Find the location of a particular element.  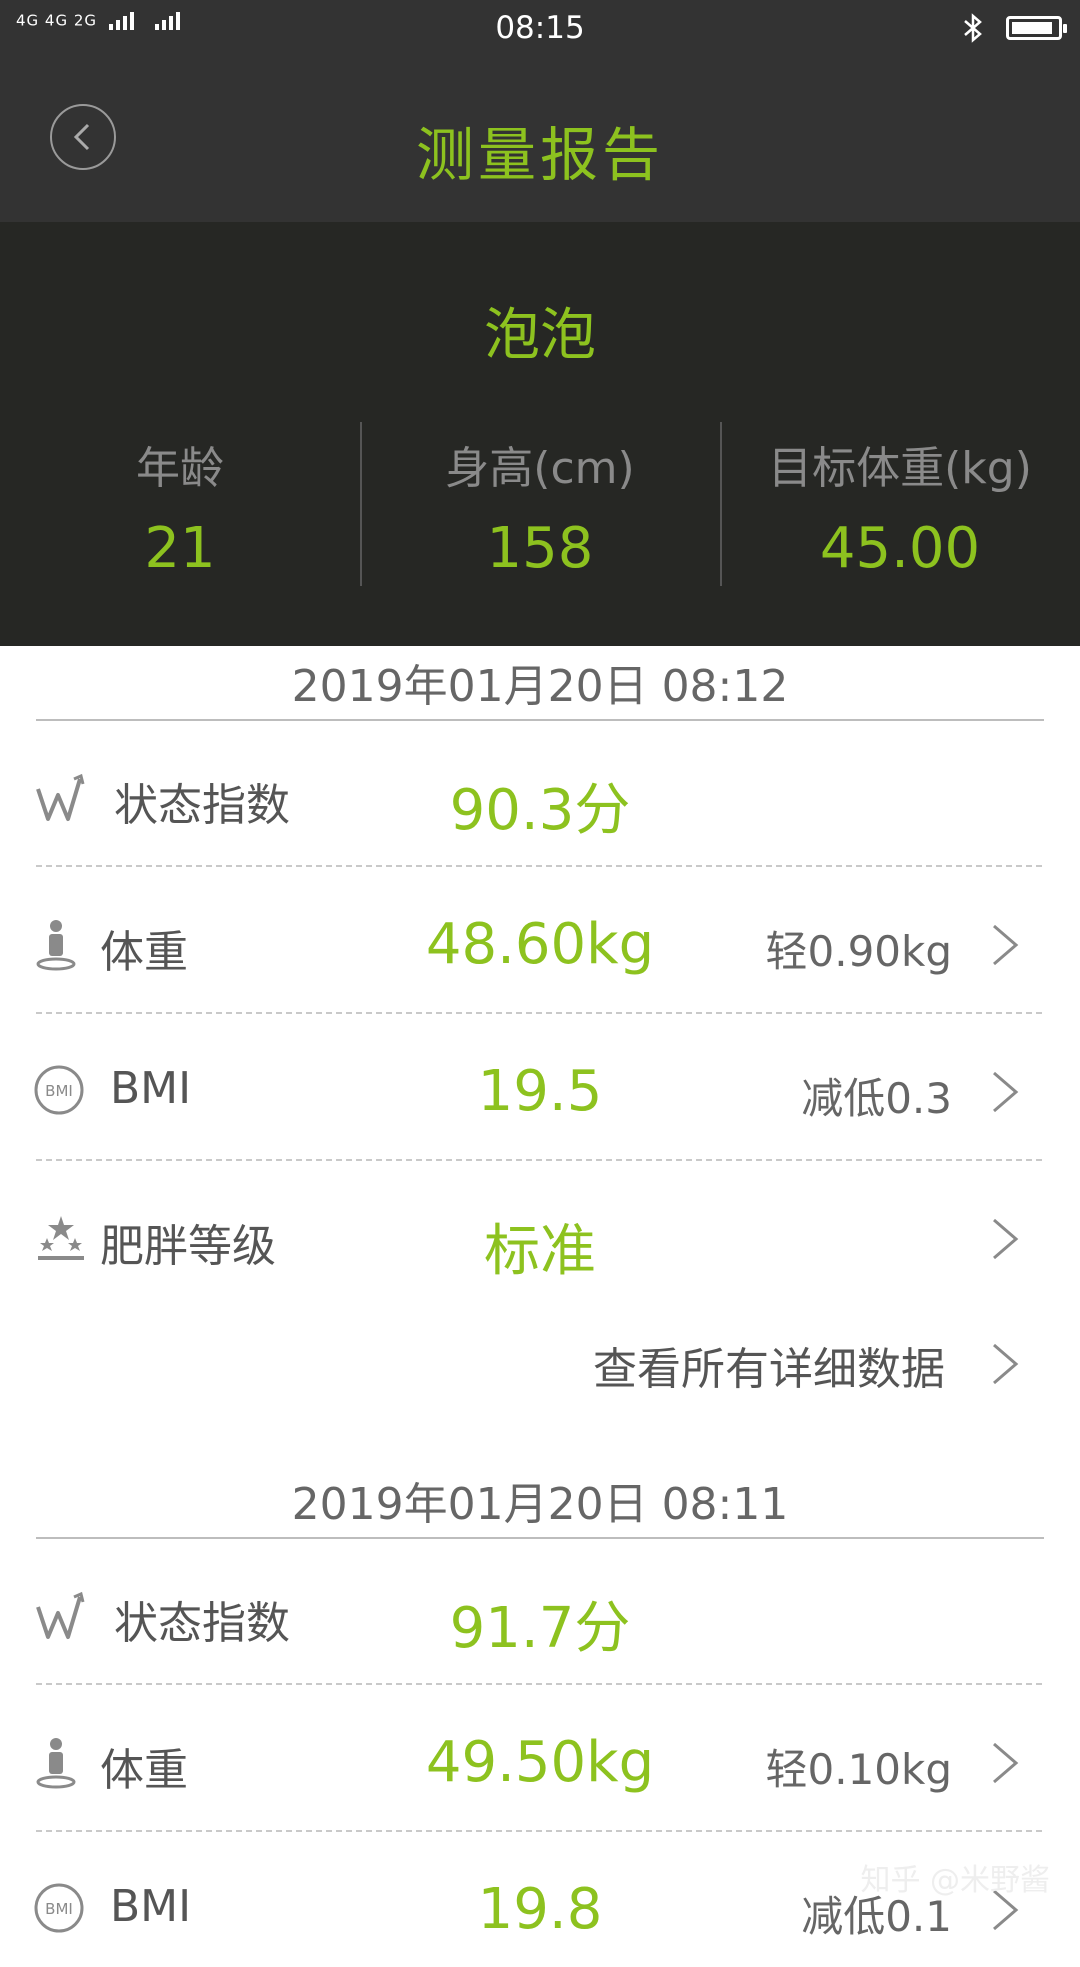

row-value: 90.3分 is located at coordinates (540, 810).